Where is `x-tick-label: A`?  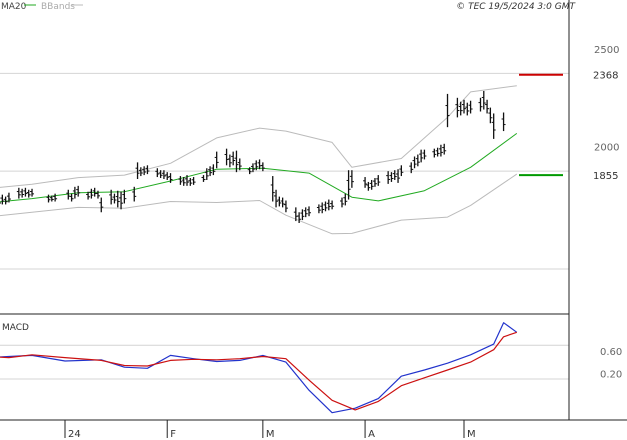
x-tick-label: A is located at coordinates (371, 434).